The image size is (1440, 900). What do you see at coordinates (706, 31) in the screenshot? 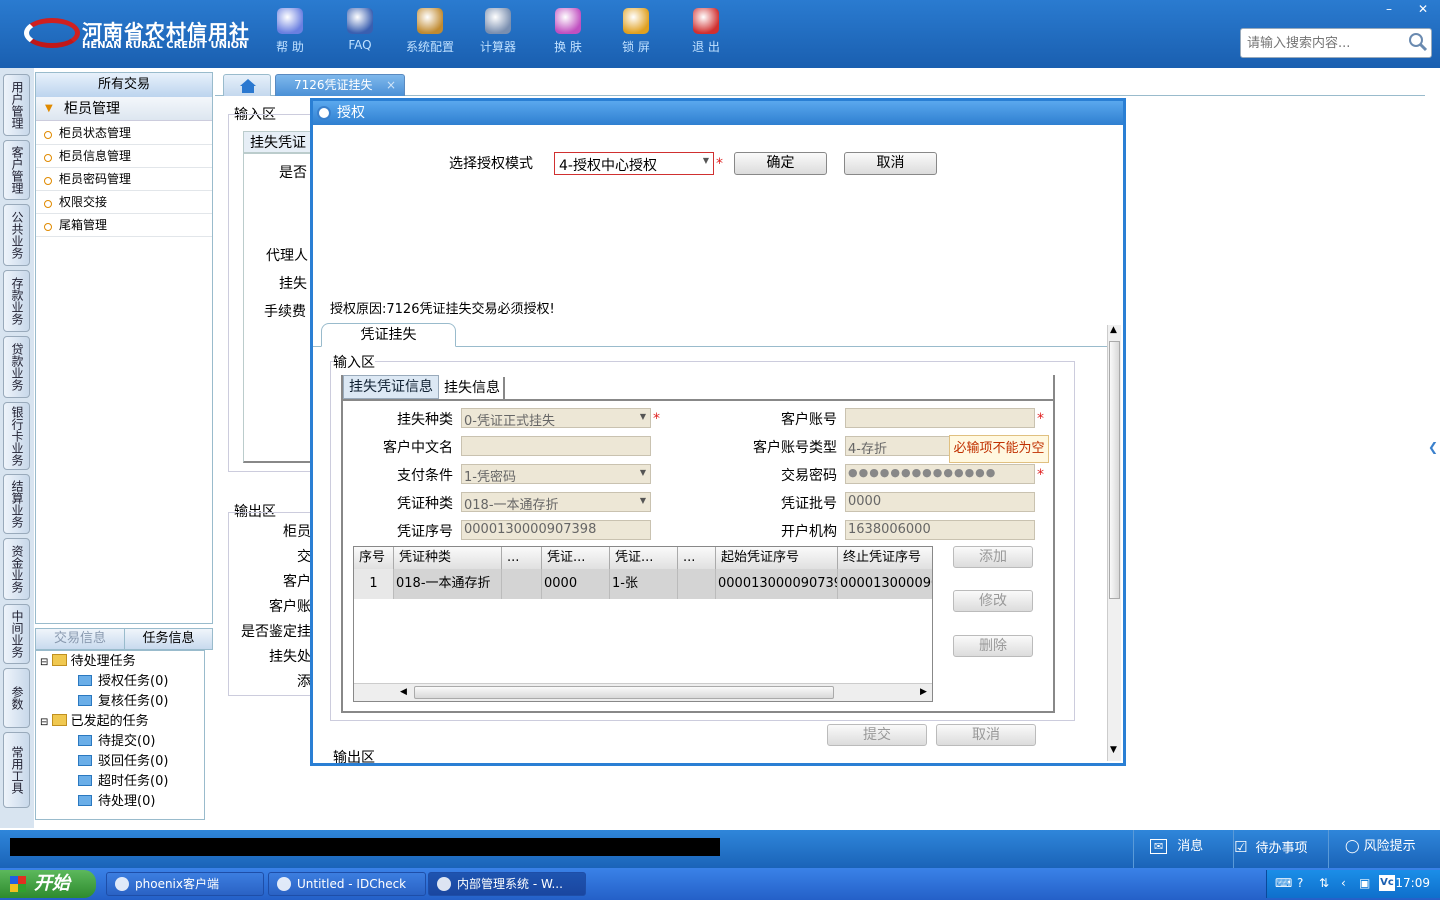
I see `toolbar-button-6: 退 出` at bounding box center [706, 31].